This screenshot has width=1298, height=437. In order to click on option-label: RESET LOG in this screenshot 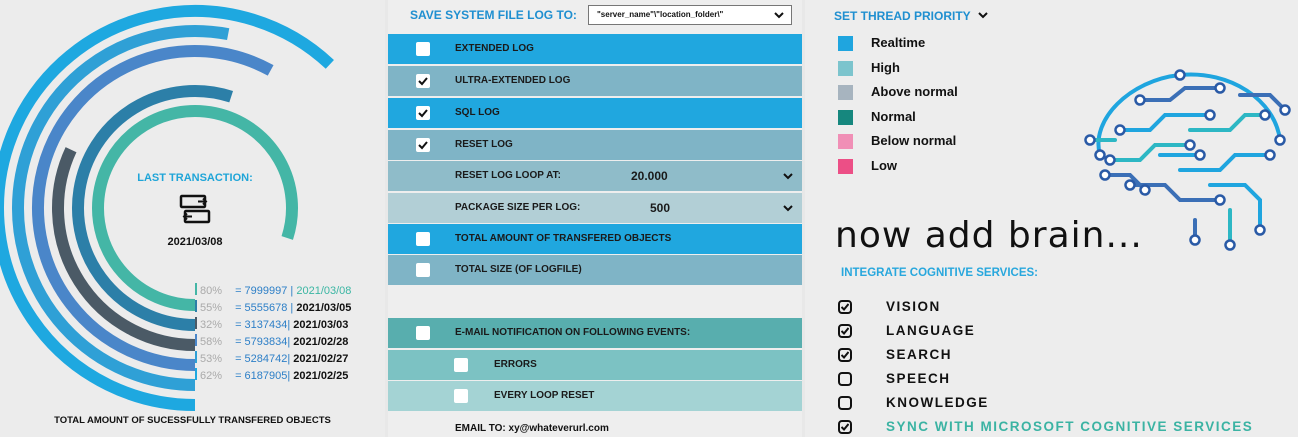, I will do `click(484, 144)`.